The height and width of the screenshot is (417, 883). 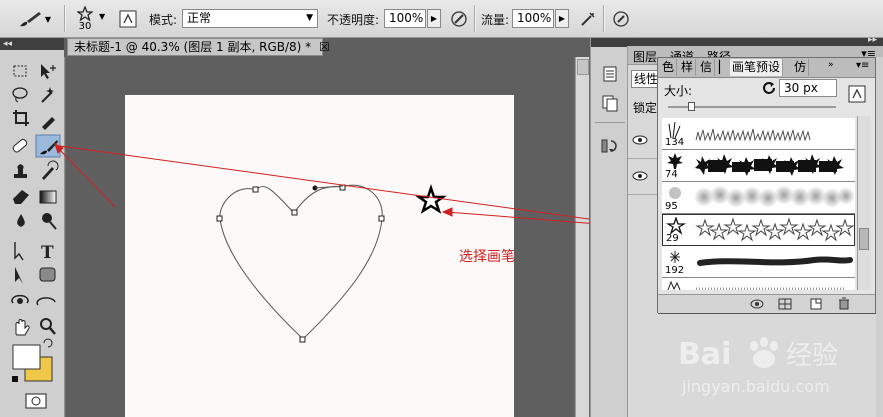 I want to click on tab-info: 信, so click(x=707, y=67).